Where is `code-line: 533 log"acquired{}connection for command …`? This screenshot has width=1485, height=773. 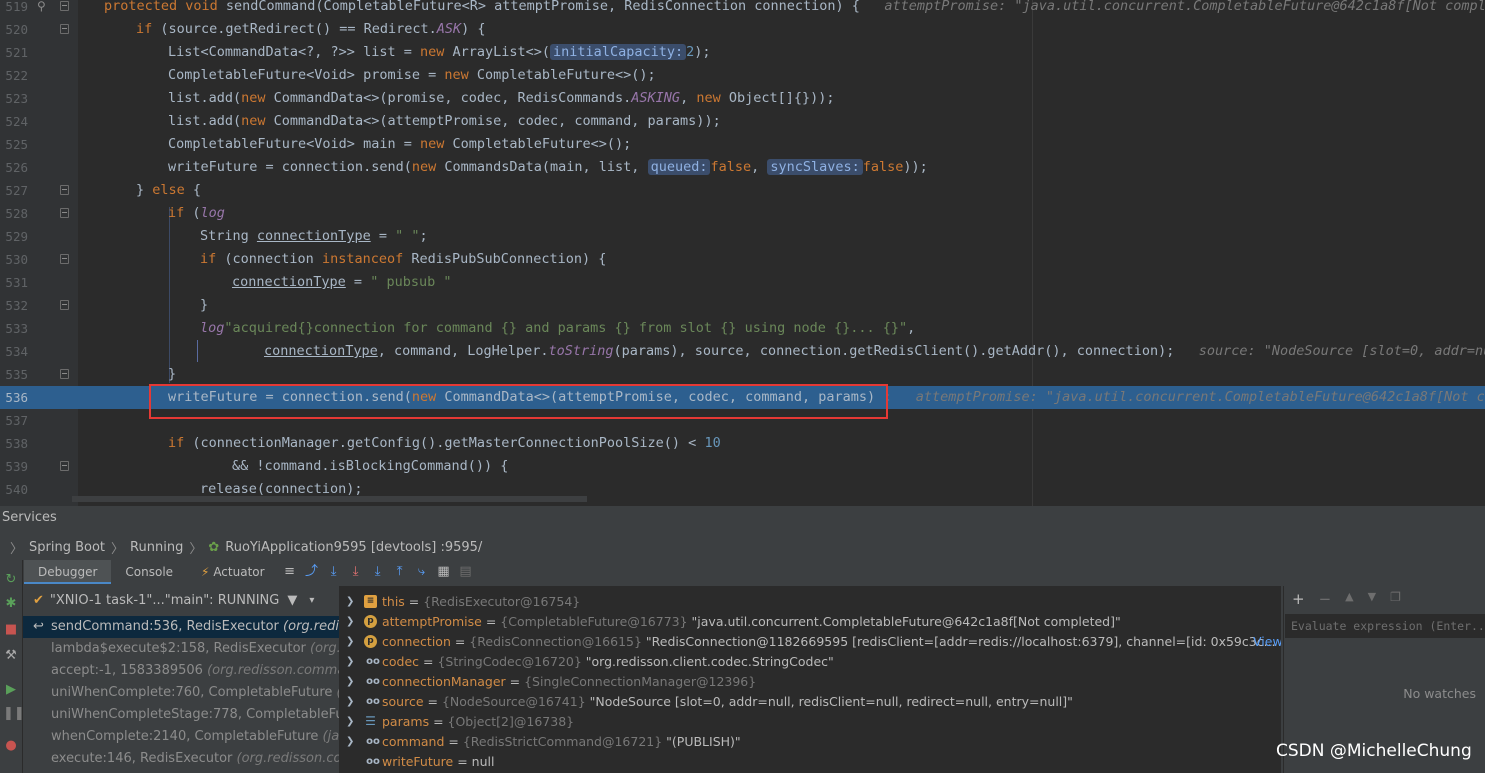
code-line: 533 log"acquired{}connection for command … is located at coordinates (742, 328).